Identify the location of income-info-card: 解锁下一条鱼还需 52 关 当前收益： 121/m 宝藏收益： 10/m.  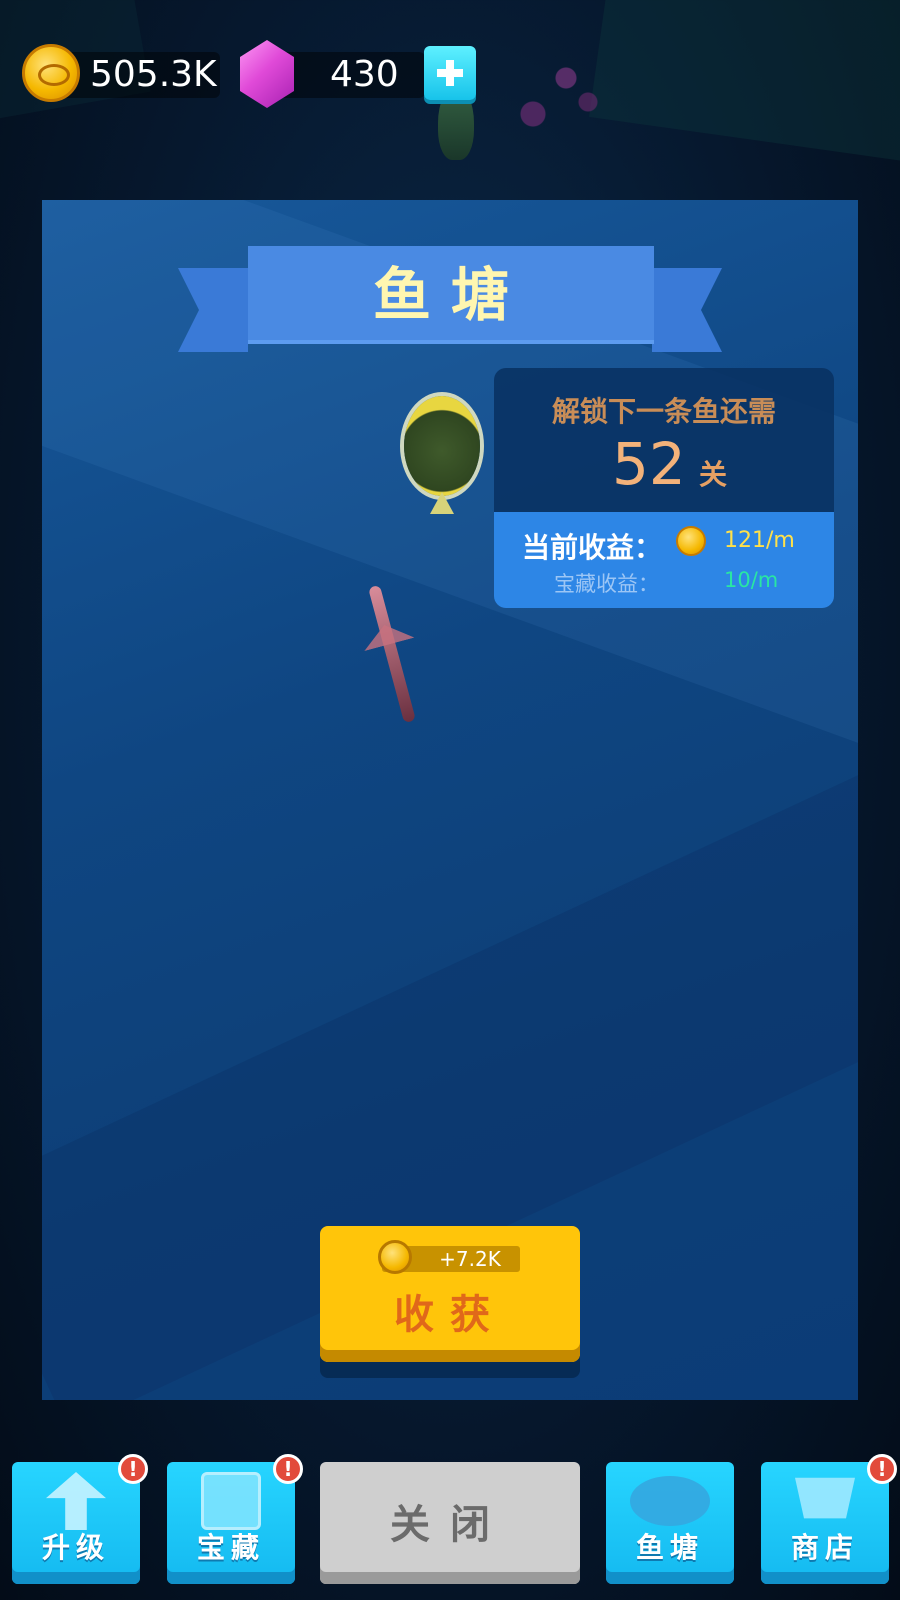
(664, 488).